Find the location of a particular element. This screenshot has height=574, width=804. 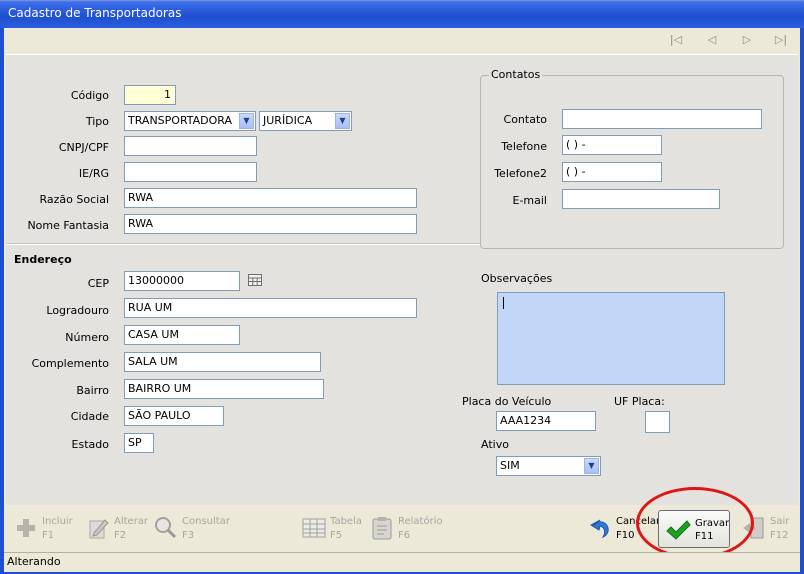

section-divider is located at coordinates (243, 244).